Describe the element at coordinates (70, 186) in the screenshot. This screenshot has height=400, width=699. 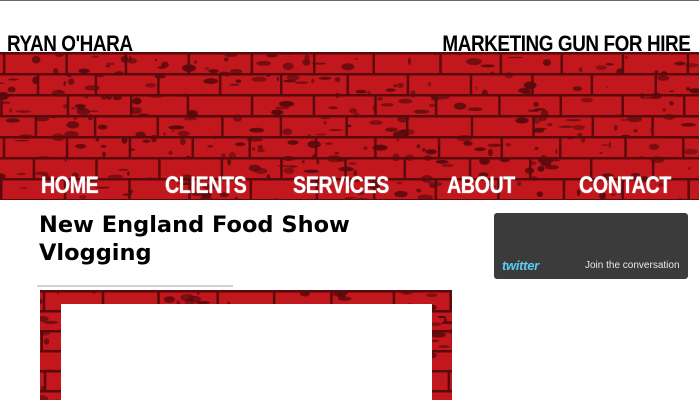
I see `nav-item-home: HOME` at that location.